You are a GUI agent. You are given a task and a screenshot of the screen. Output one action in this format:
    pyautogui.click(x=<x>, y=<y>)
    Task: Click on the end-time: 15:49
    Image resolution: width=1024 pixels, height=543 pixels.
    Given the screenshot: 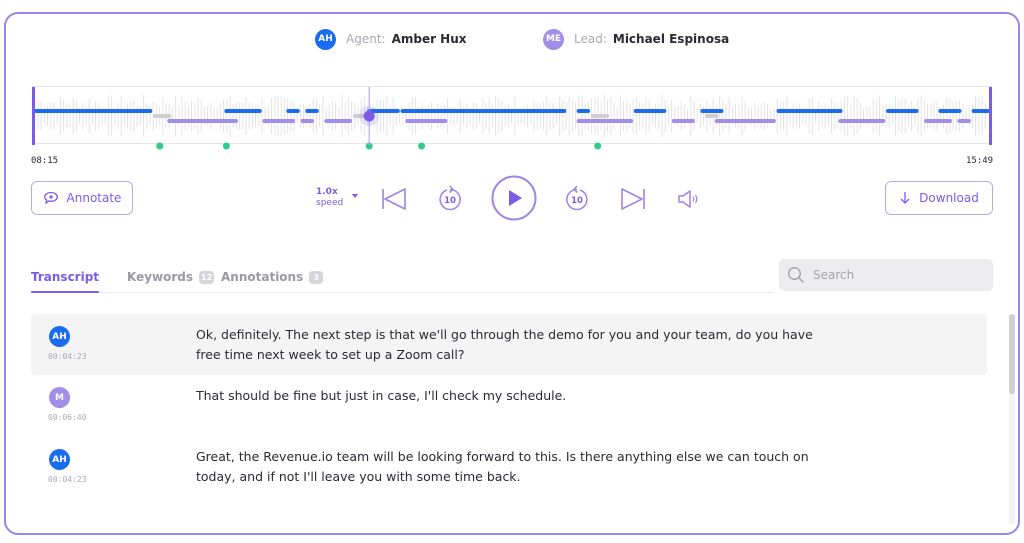 What is the action you would take?
    pyautogui.click(x=980, y=161)
    